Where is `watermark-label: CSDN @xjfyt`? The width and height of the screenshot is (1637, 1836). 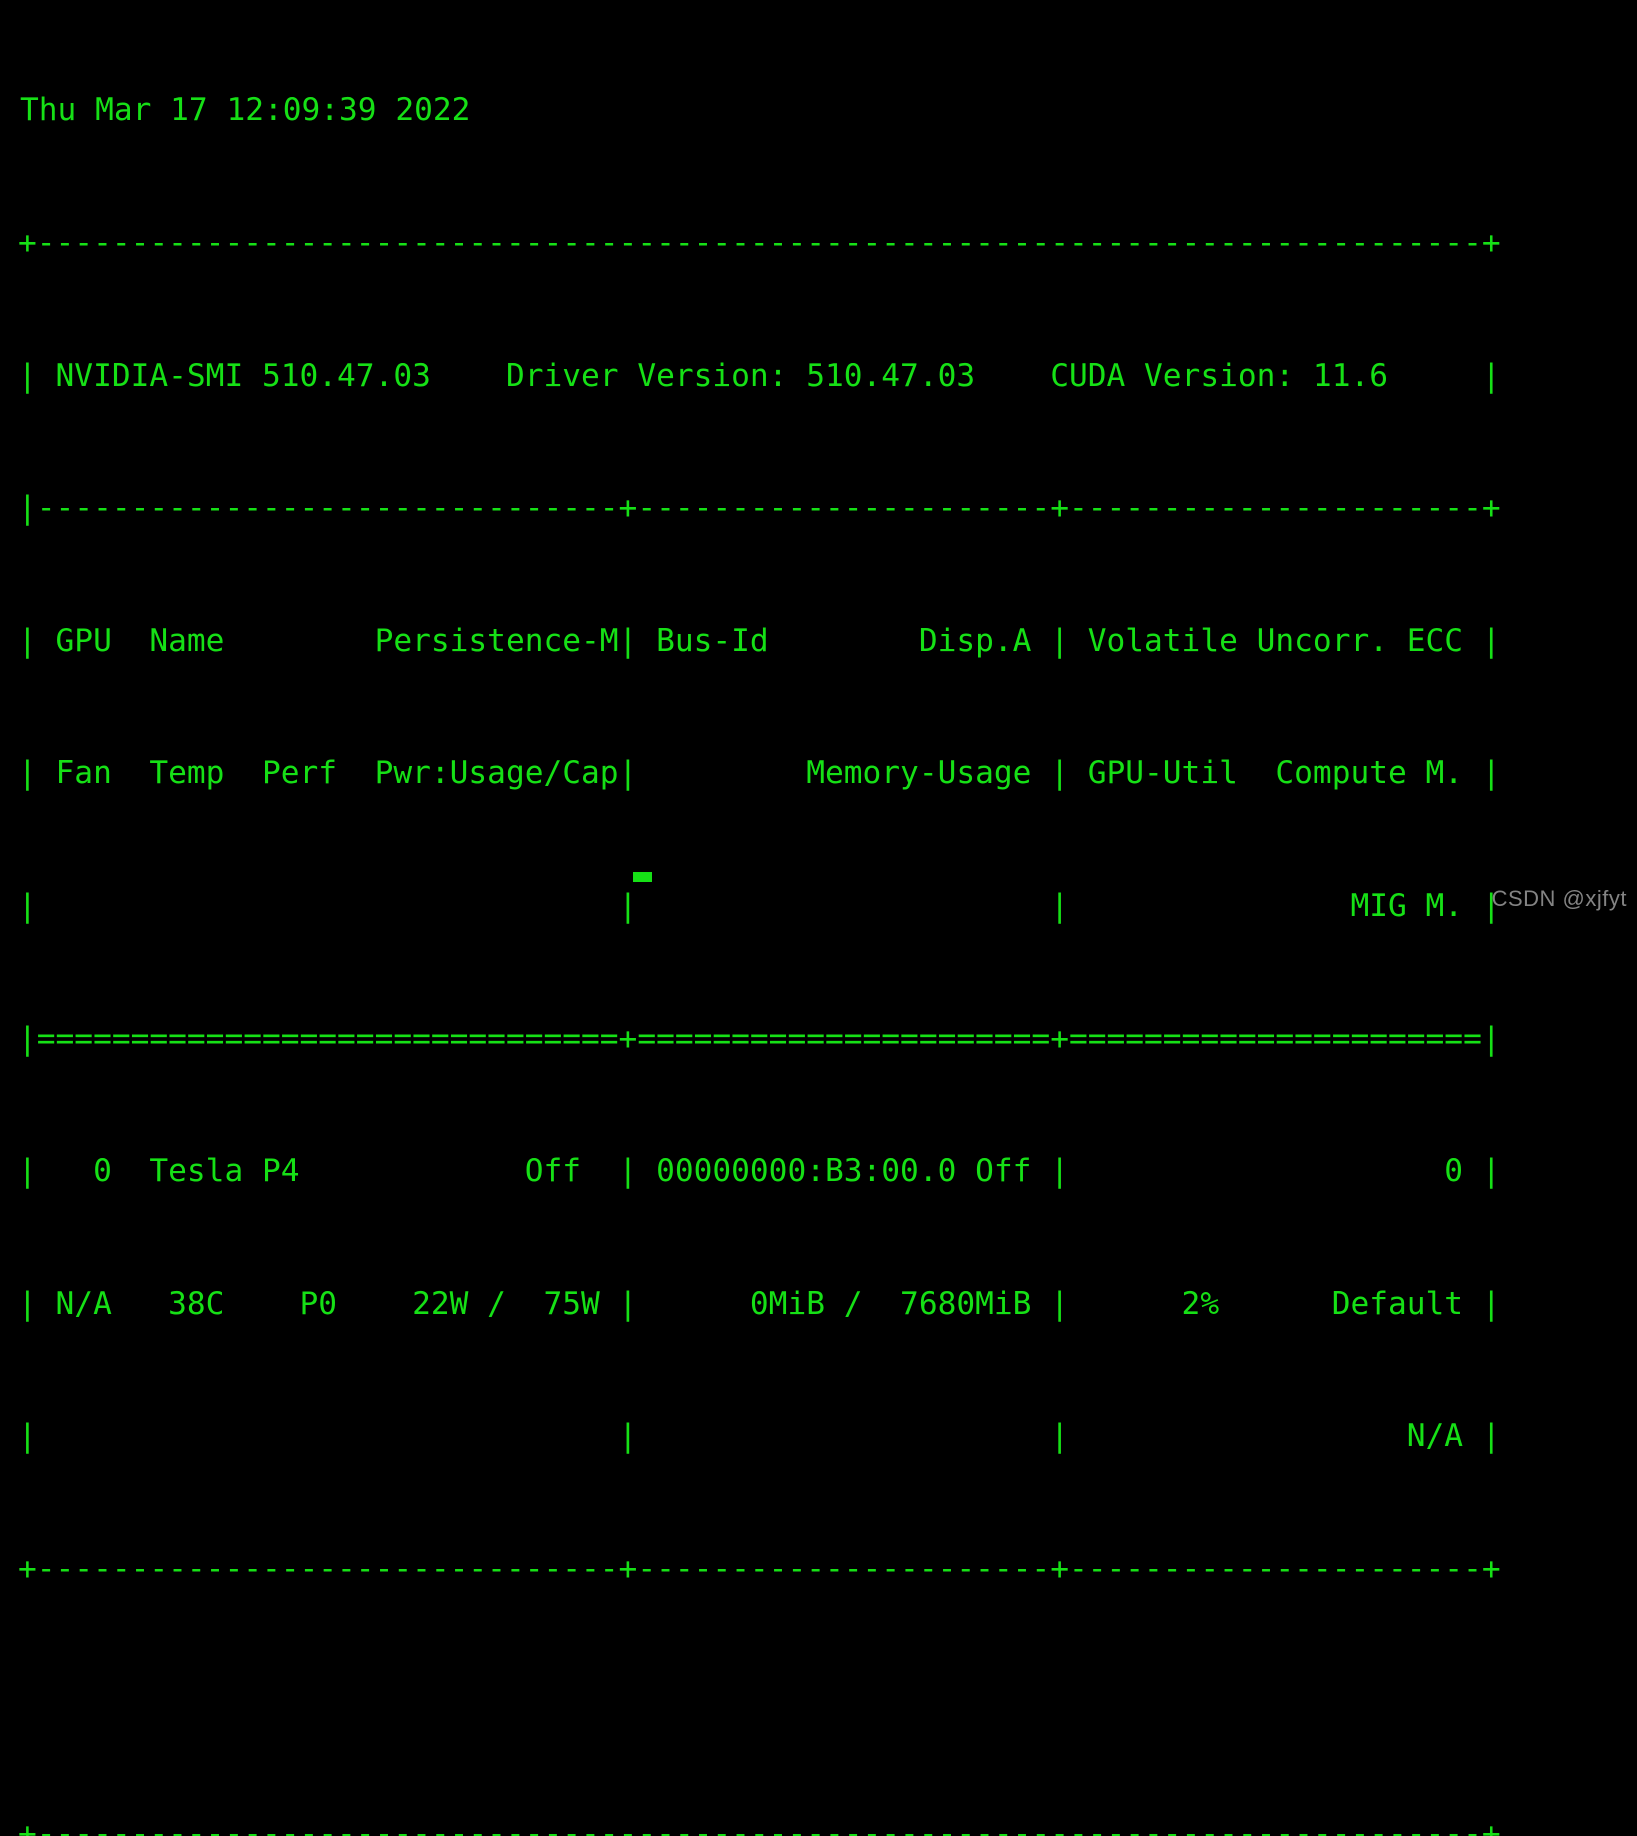
watermark-label: CSDN @xjfyt is located at coordinates (1559, 898).